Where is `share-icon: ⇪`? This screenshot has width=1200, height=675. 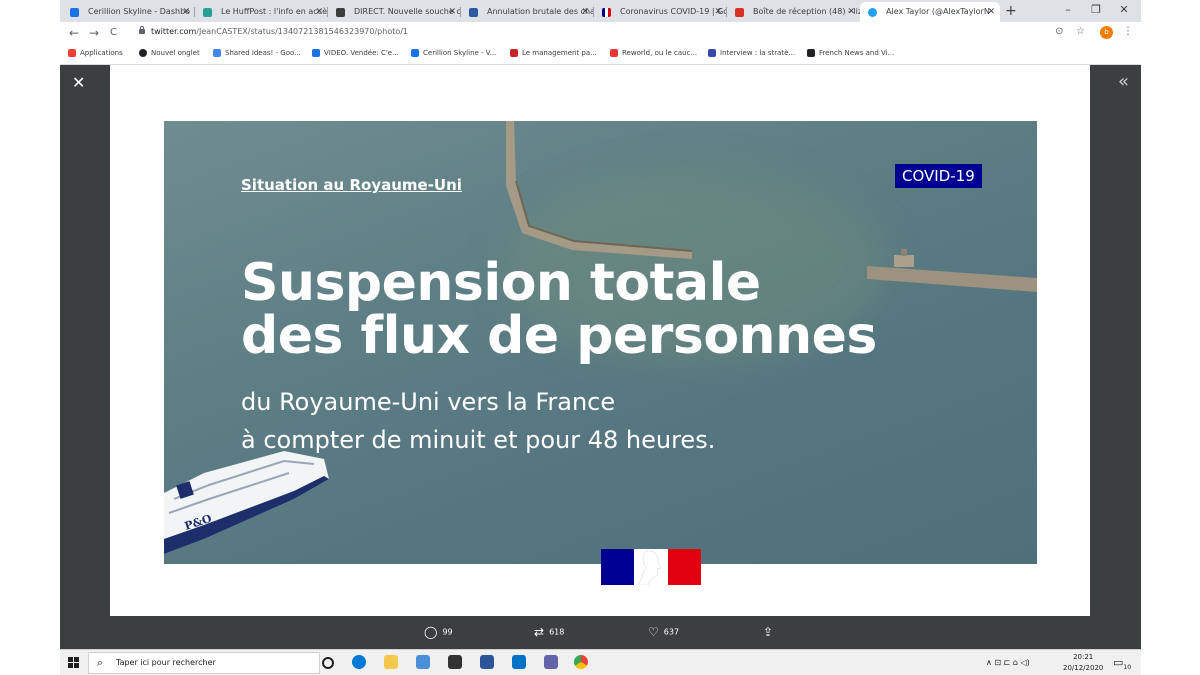
share-icon: ⇪ is located at coordinates (768, 632).